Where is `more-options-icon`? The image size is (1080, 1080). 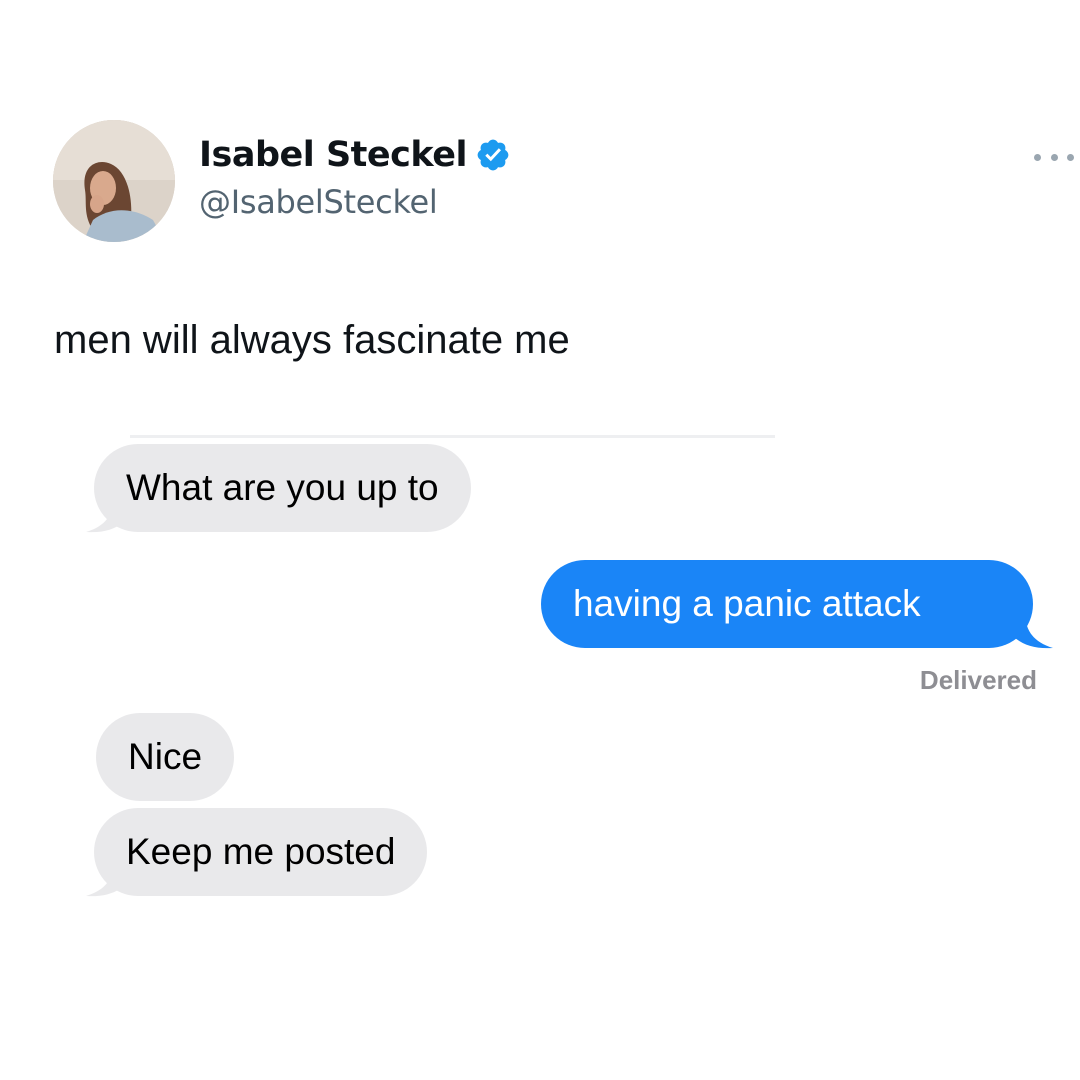 more-options-icon is located at coordinates (1054, 157).